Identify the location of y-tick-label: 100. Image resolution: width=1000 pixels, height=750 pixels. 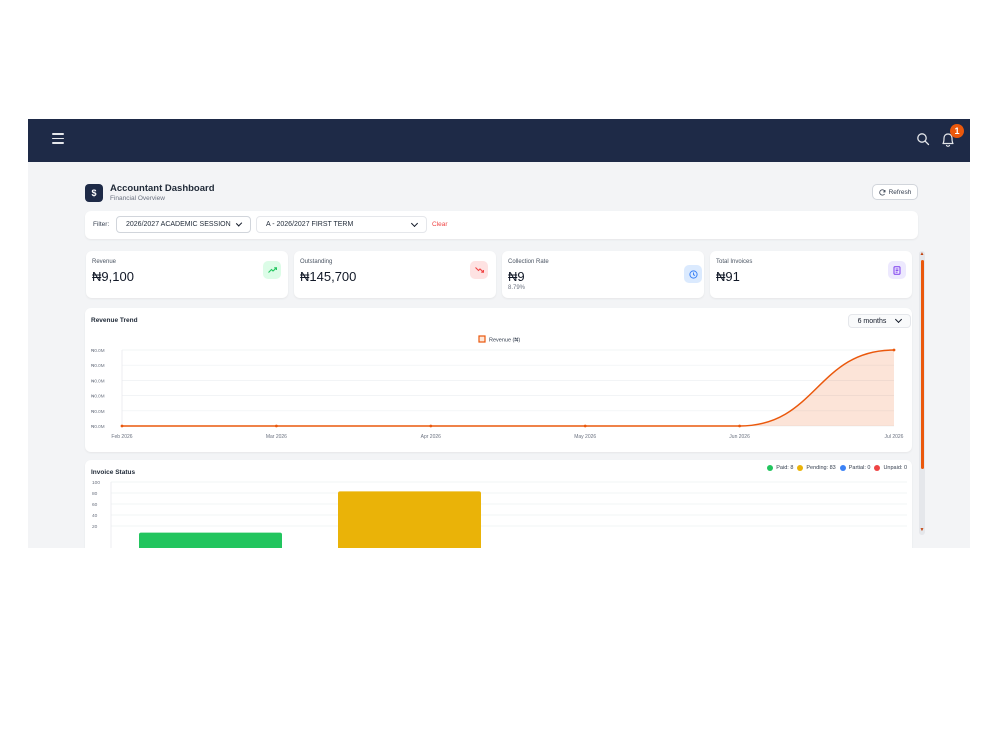
(96, 483).